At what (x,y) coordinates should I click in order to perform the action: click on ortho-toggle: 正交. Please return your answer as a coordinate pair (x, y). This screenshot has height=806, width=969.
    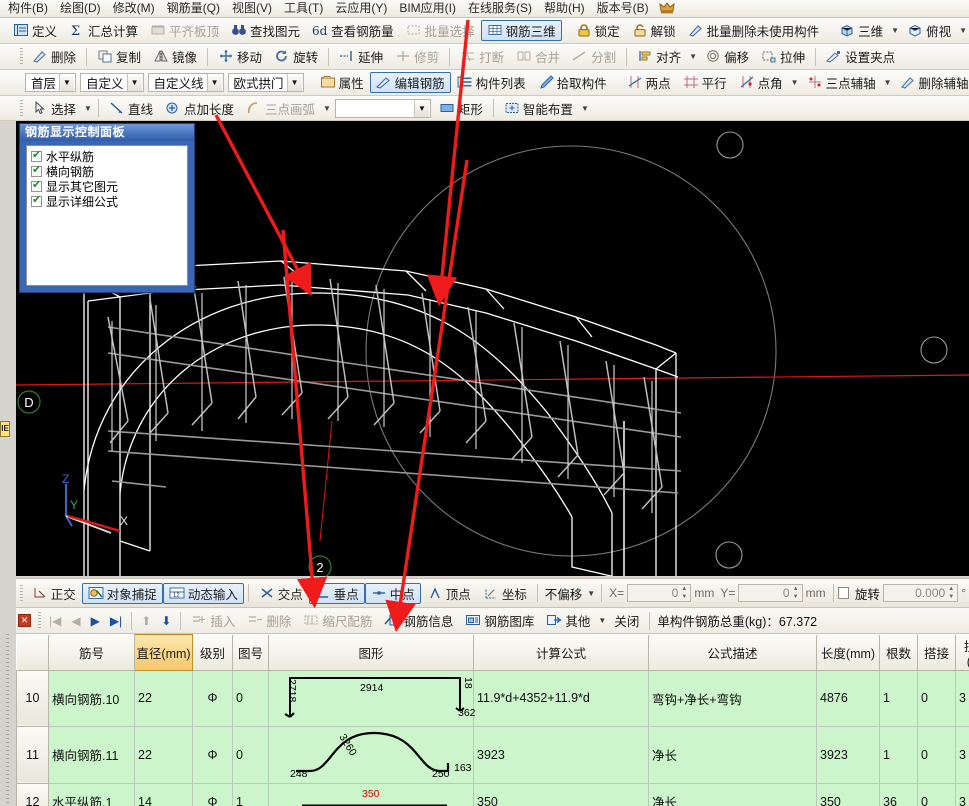
    Looking at the image, I should click on (54, 593).